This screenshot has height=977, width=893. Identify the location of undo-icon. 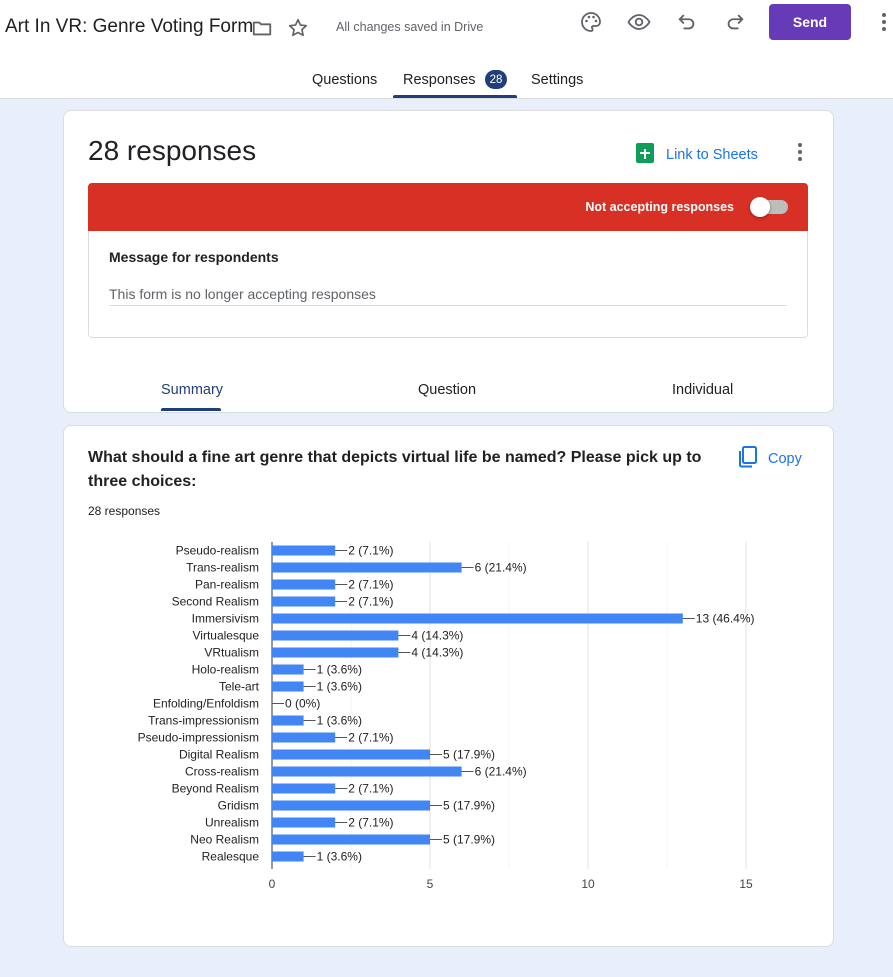
(687, 22).